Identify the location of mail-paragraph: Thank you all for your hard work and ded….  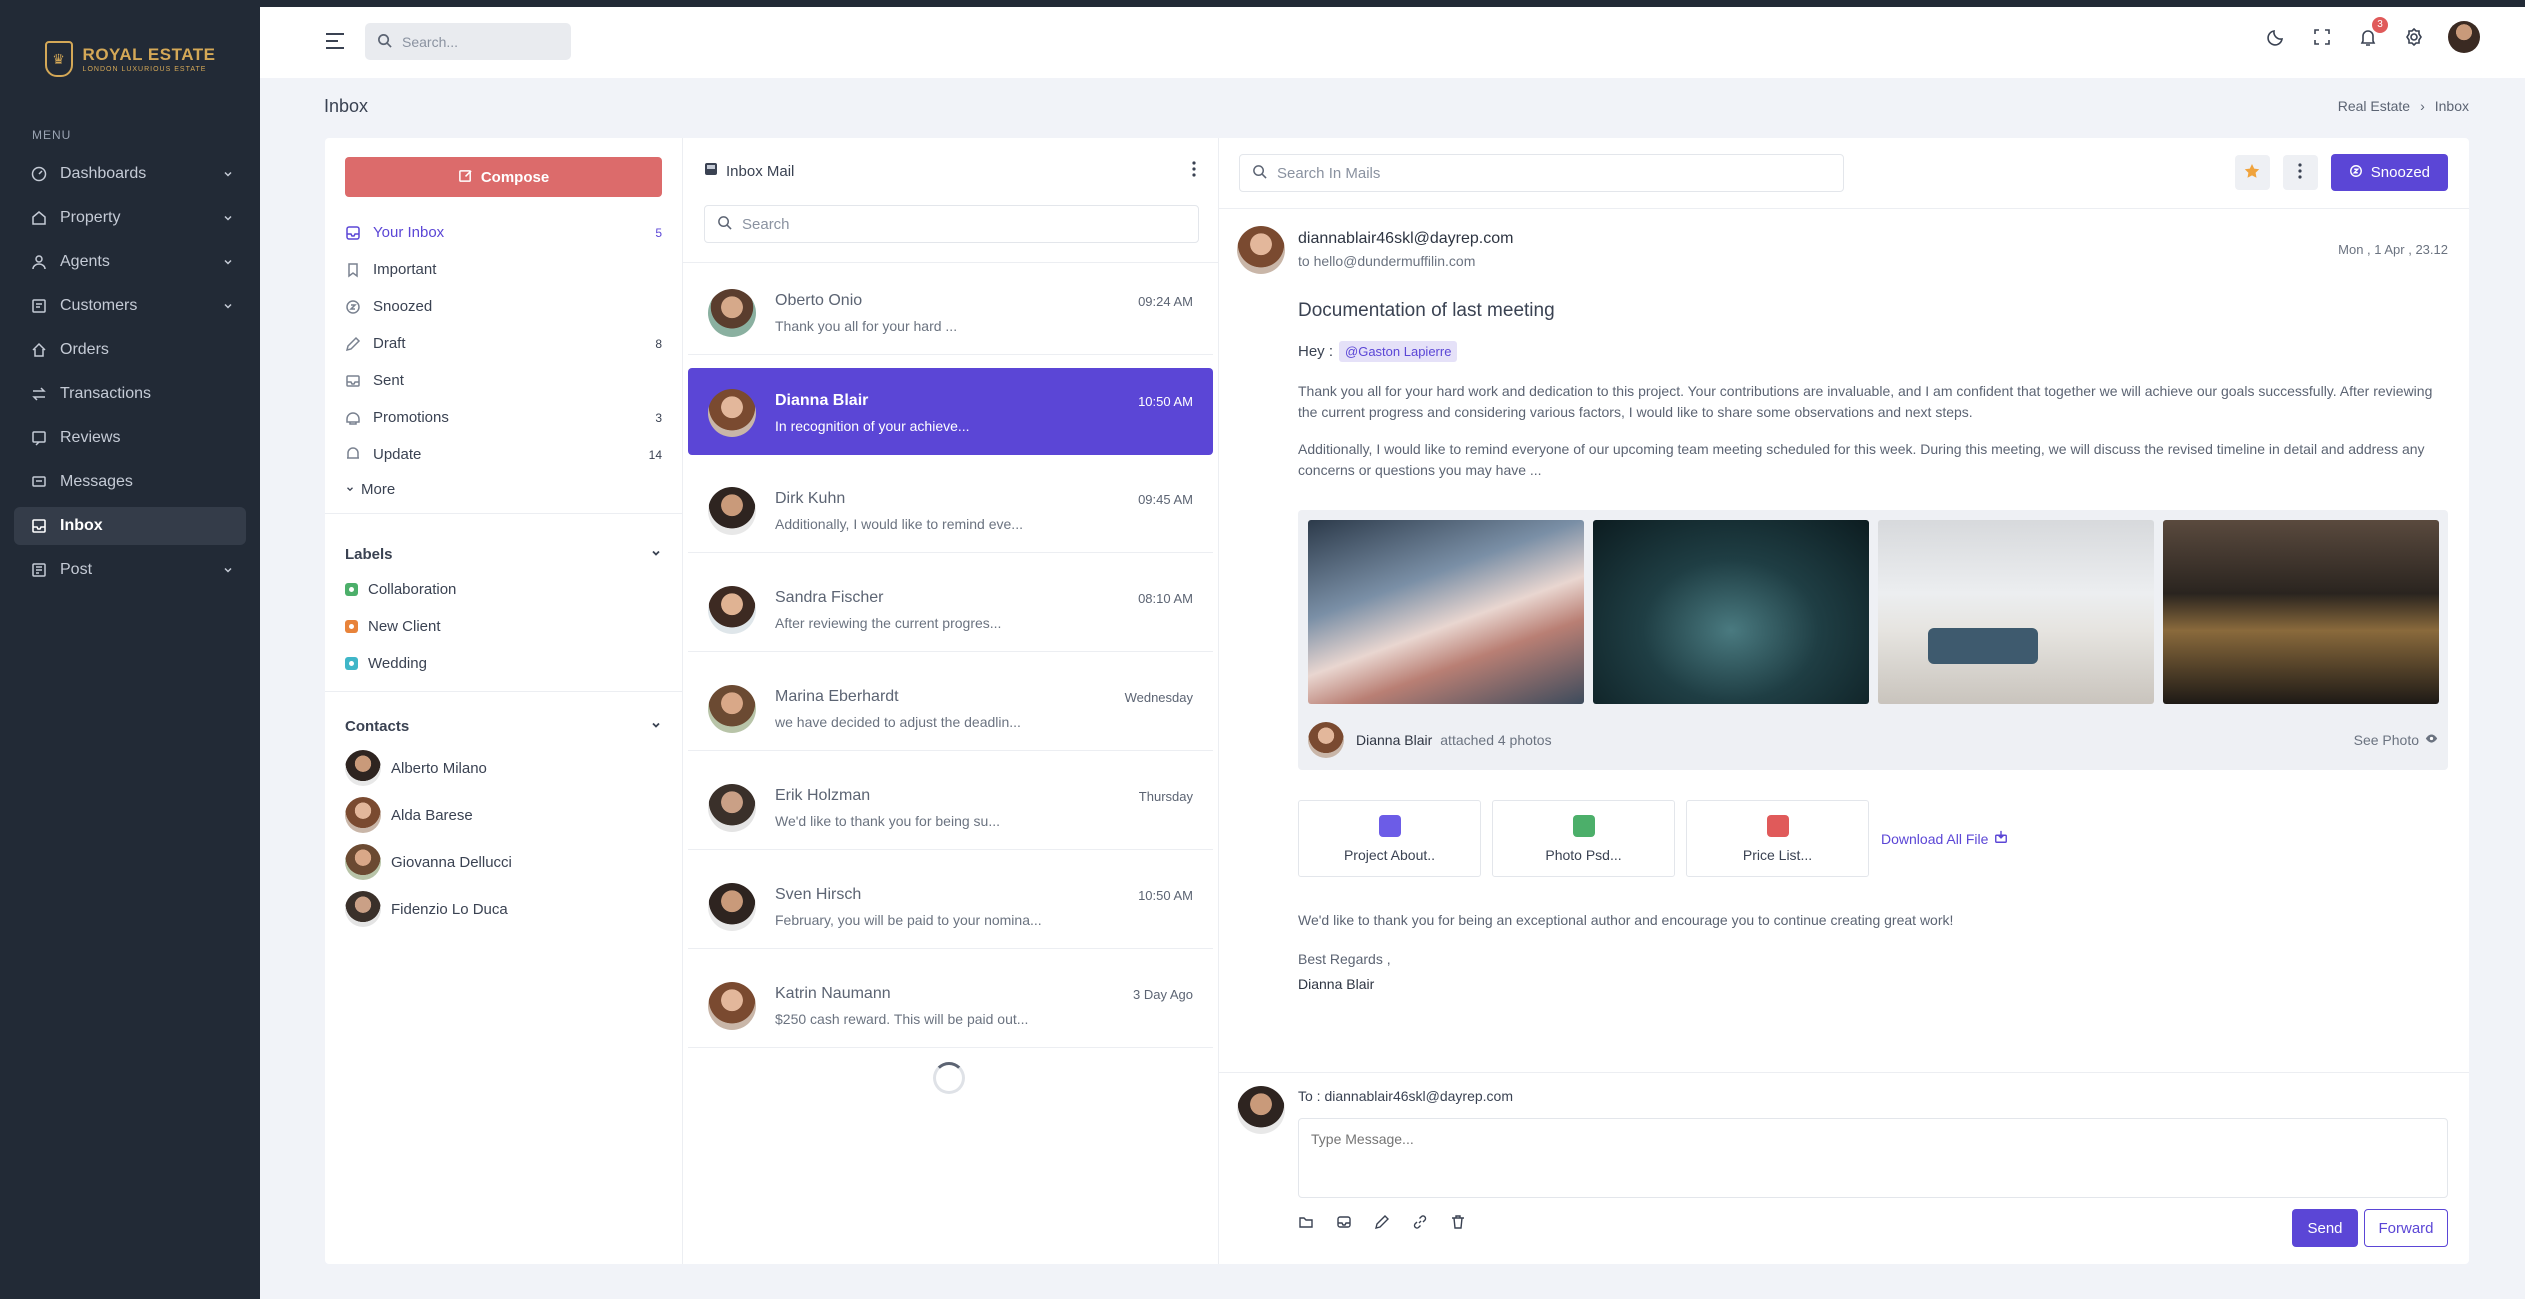
(1865, 401).